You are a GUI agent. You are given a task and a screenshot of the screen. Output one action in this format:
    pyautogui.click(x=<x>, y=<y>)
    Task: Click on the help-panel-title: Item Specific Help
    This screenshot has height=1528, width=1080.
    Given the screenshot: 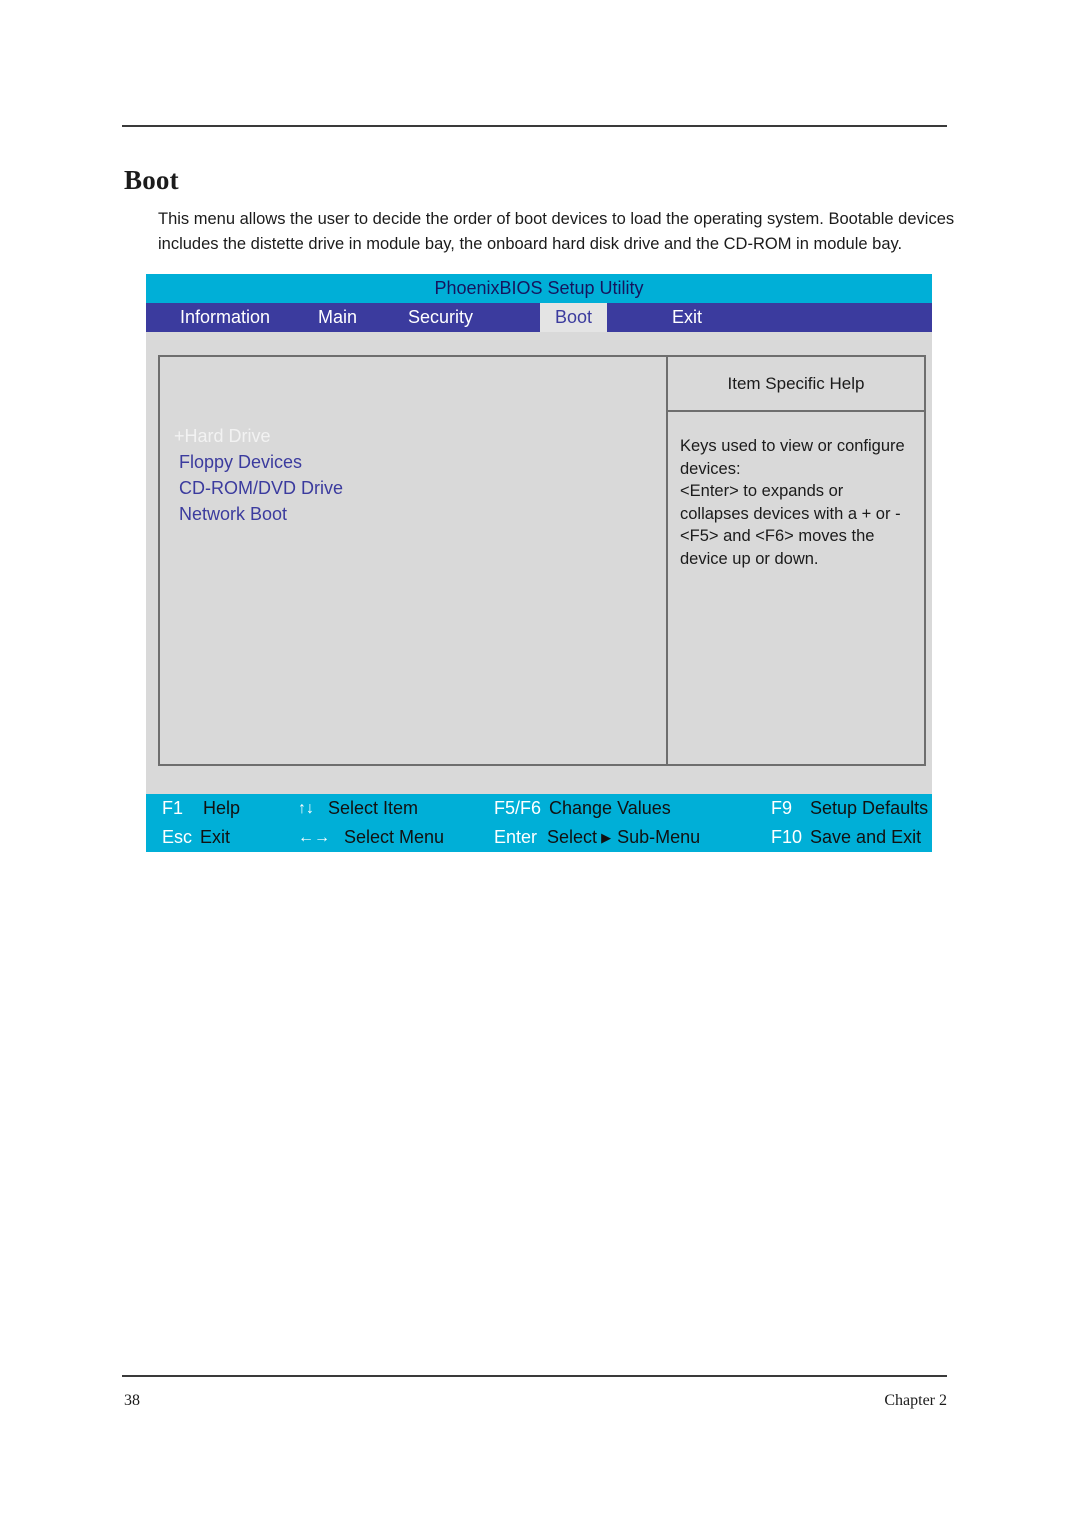 What is the action you would take?
    pyautogui.click(x=796, y=384)
    